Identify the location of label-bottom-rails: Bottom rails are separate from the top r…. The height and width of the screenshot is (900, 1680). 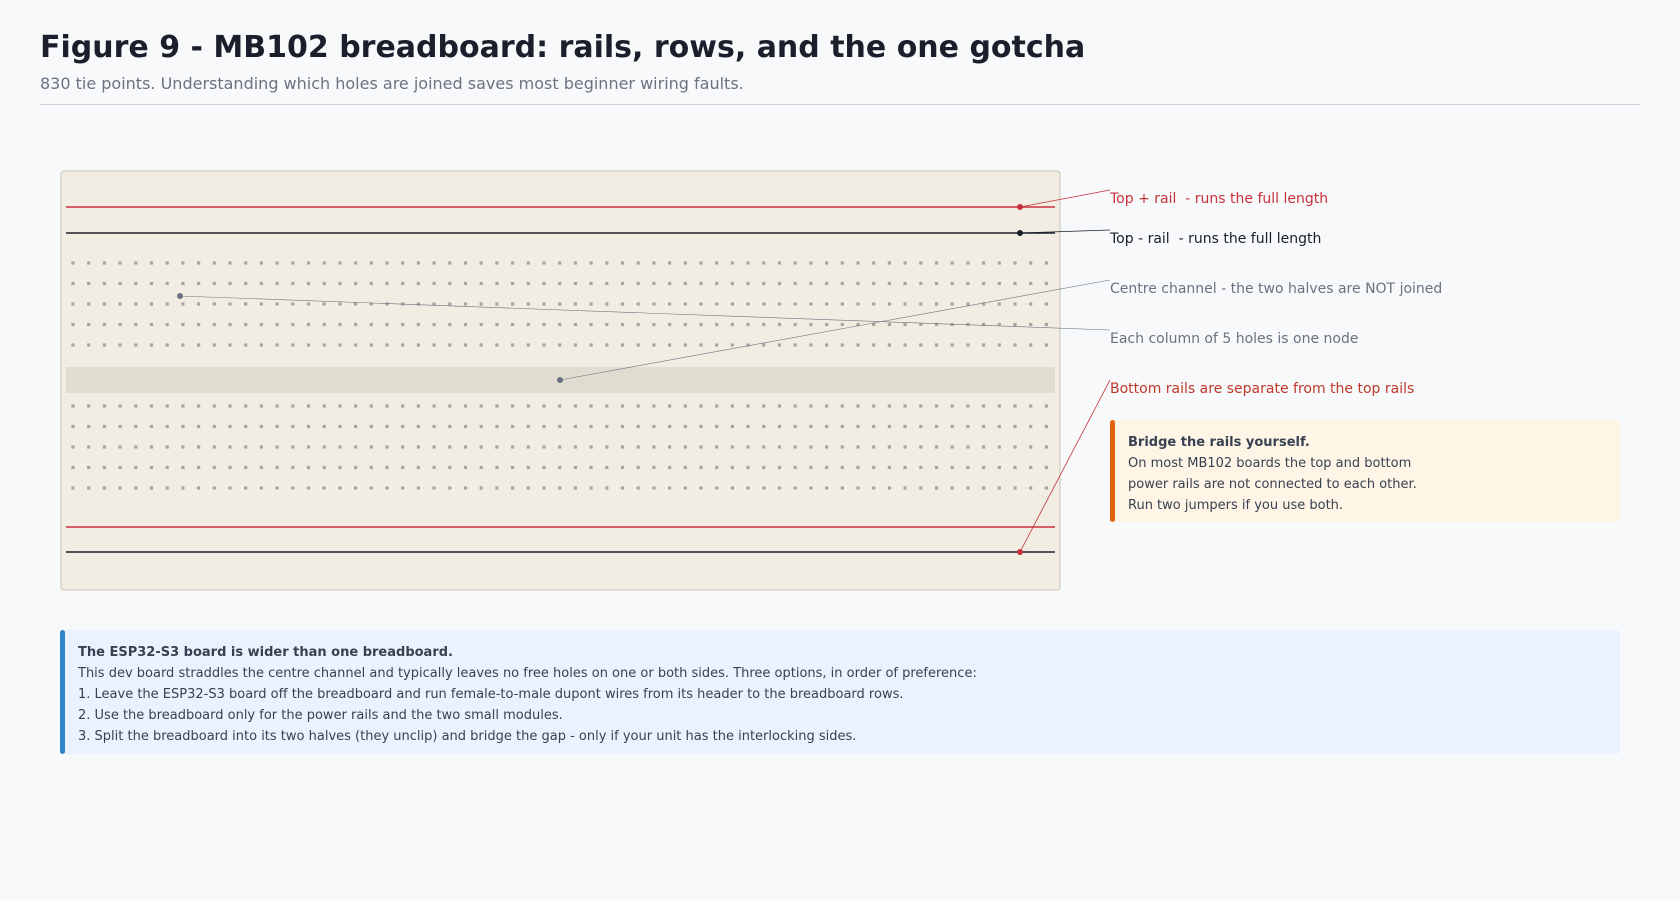
(1262, 389).